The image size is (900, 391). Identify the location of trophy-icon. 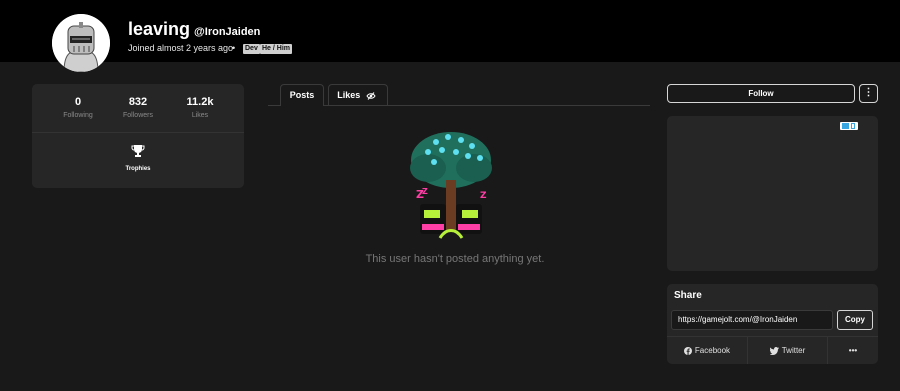
(138, 151).